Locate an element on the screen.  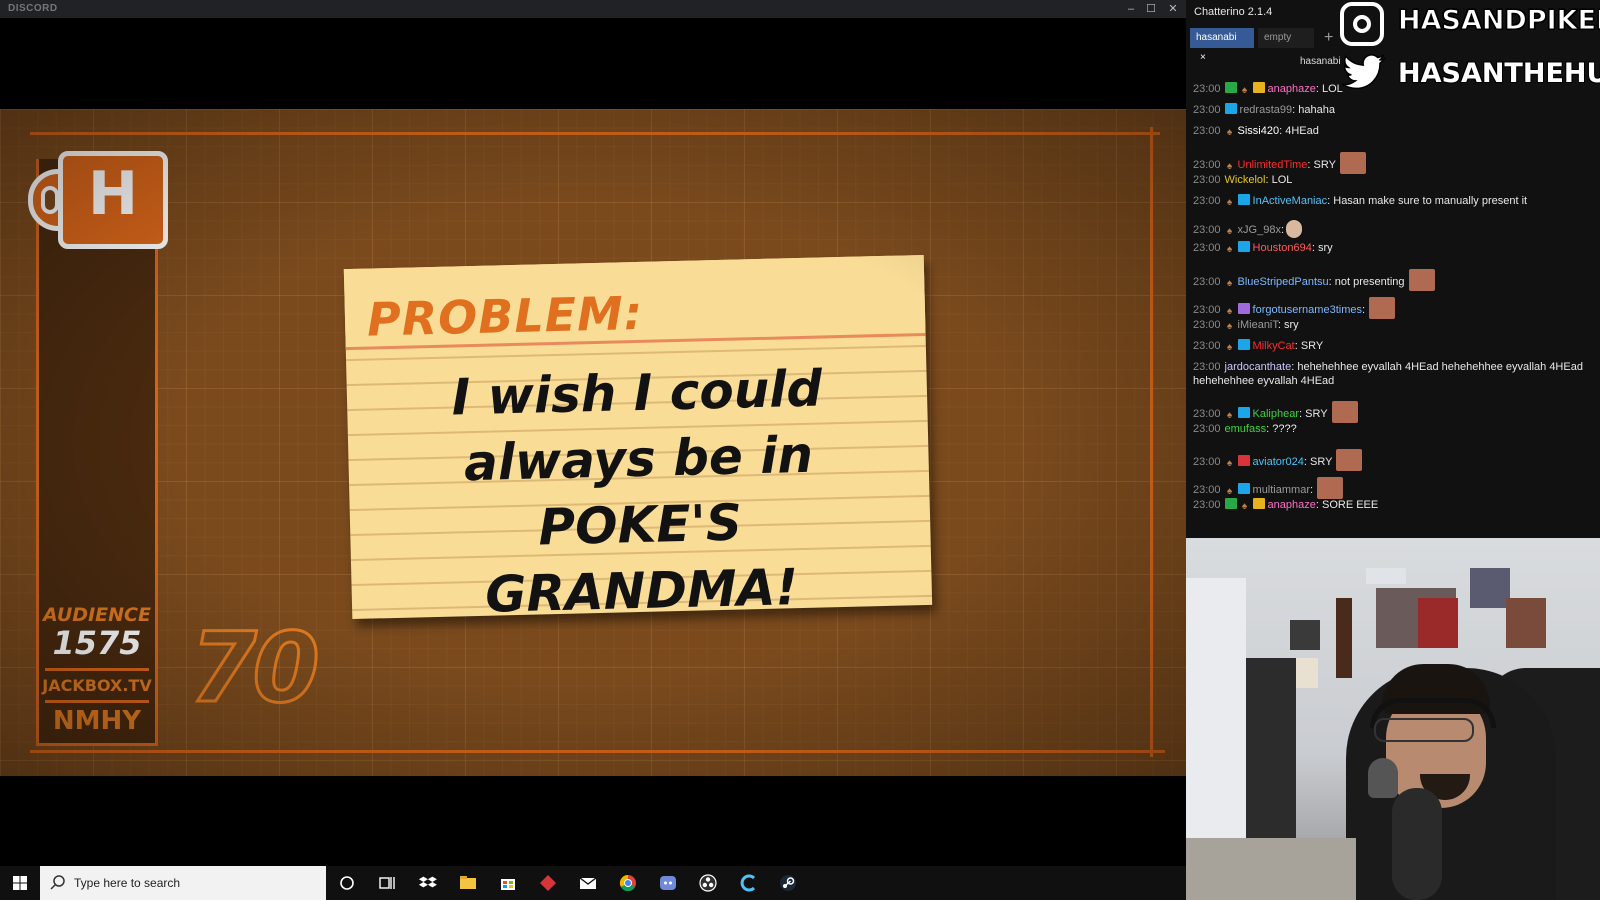
chat-username: emufass is located at coordinates (1246, 429).